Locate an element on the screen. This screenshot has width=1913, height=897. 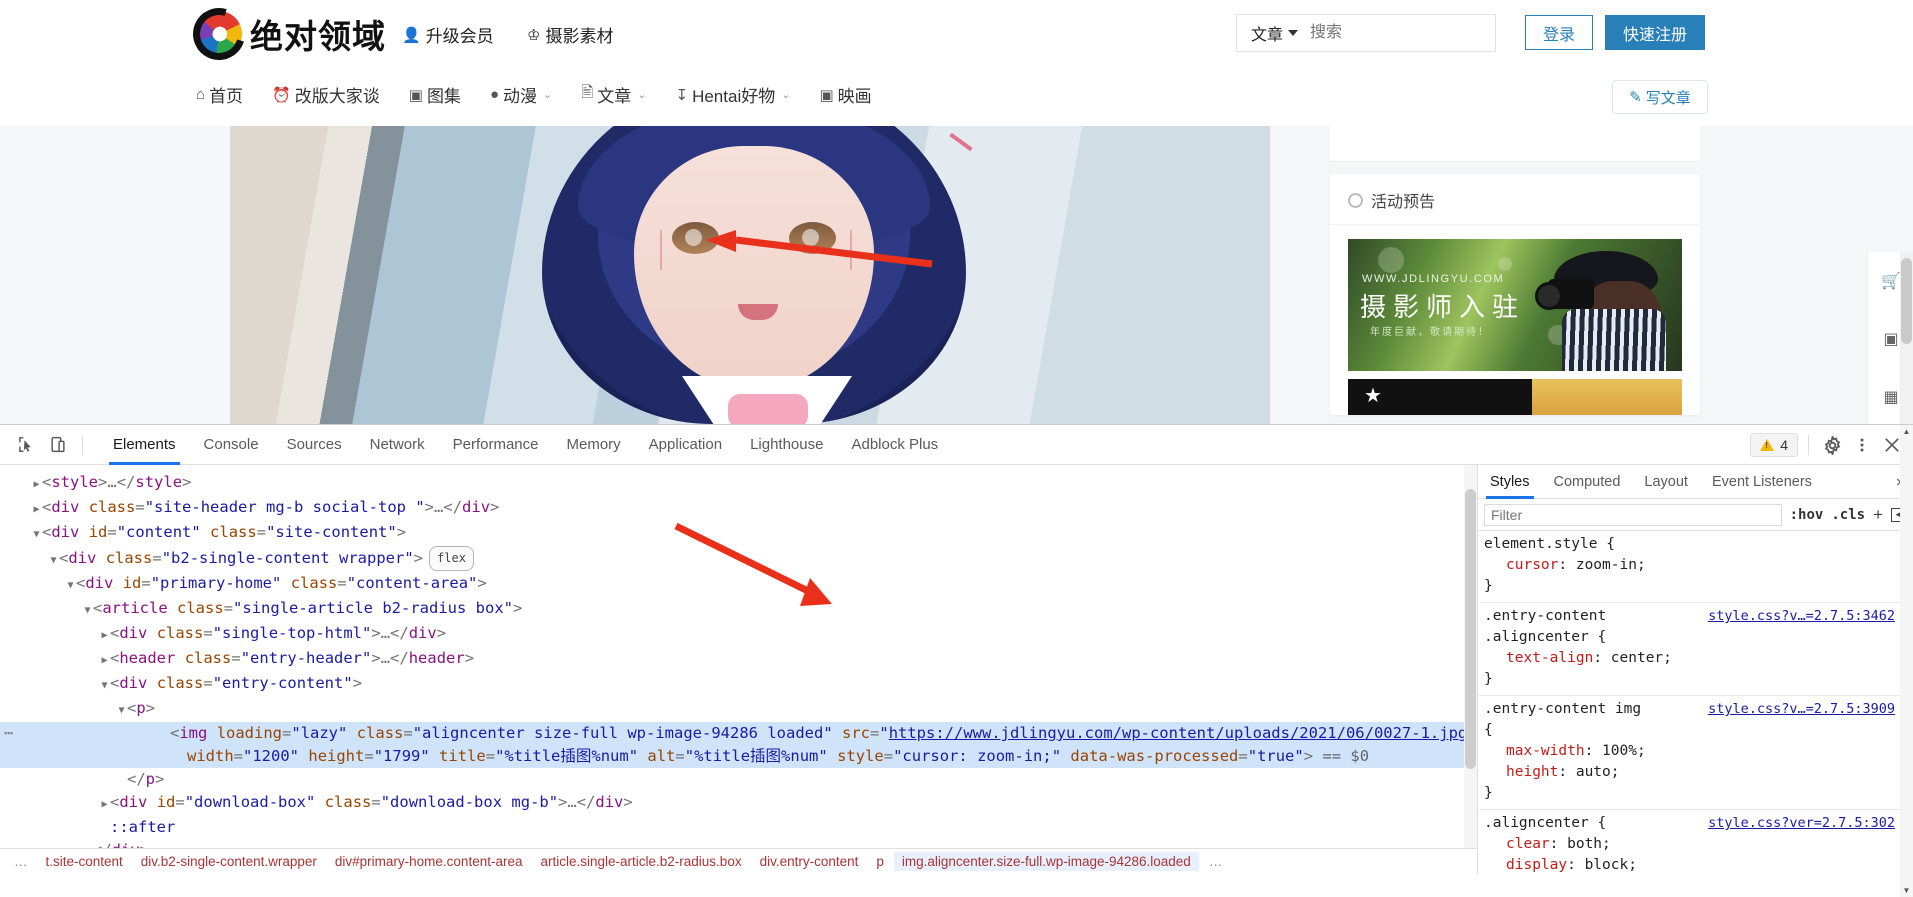
tab-performance: Performance is located at coordinates (496, 445).